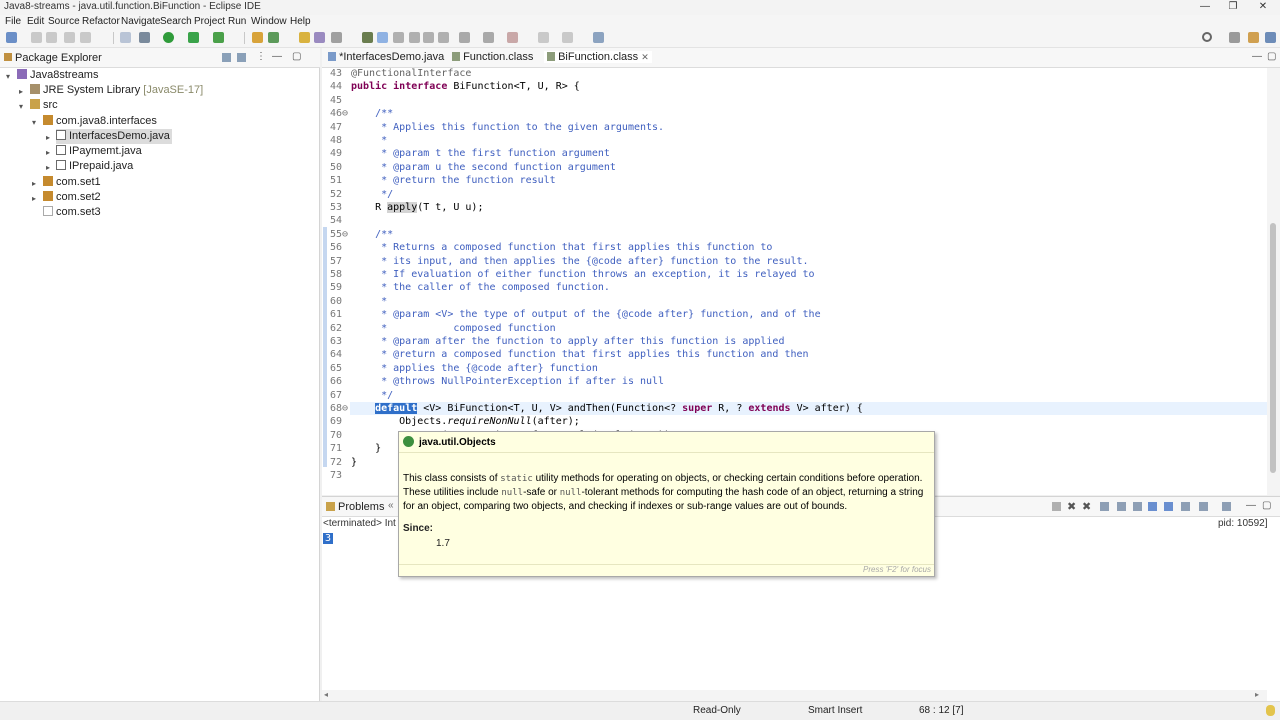 The height and width of the screenshot is (720, 1280). I want to click on minimize-button: —, so click(1205, 7).